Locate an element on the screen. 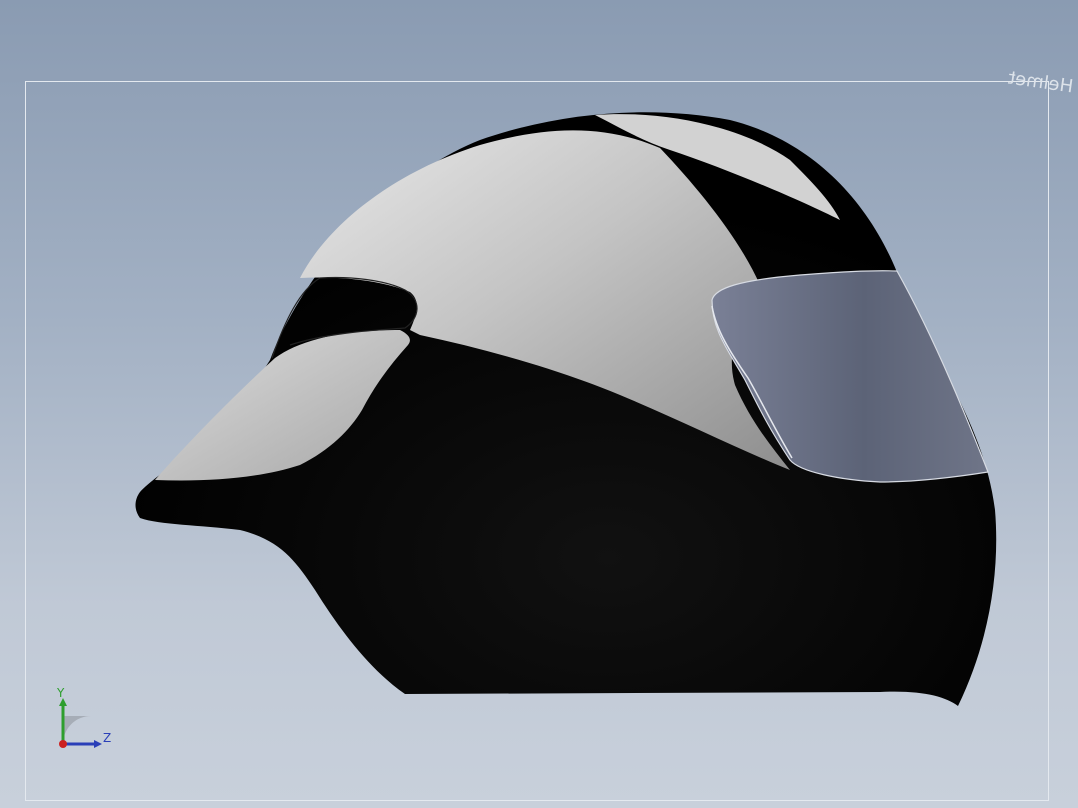 The image size is (1078, 808). axis-y-label: Y is located at coordinates (61, 693).